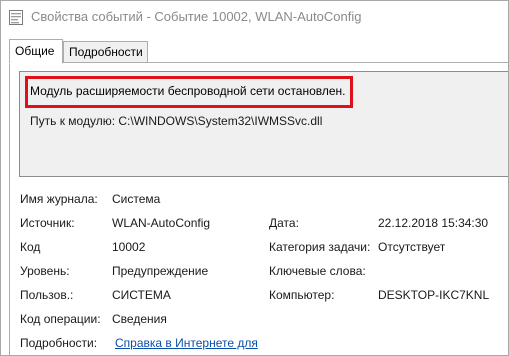 Image resolution: width=509 pixels, height=356 pixels. Describe the element at coordinates (105, 52) in the screenshot. I see `tab-details: Подробности` at that location.